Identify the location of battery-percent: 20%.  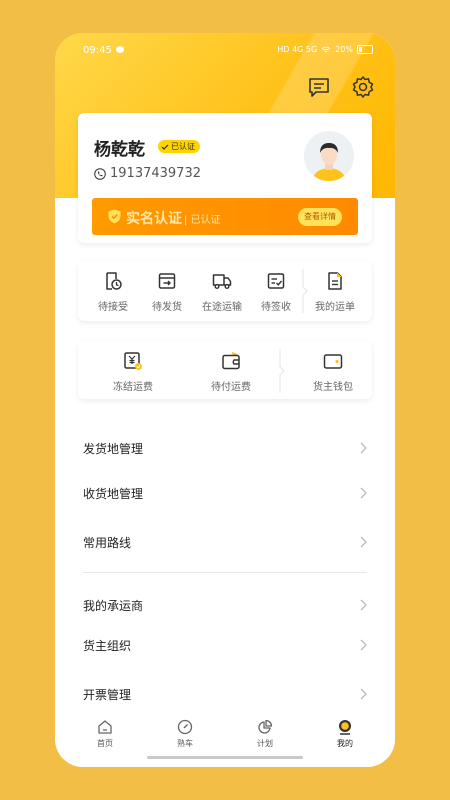
(344, 49).